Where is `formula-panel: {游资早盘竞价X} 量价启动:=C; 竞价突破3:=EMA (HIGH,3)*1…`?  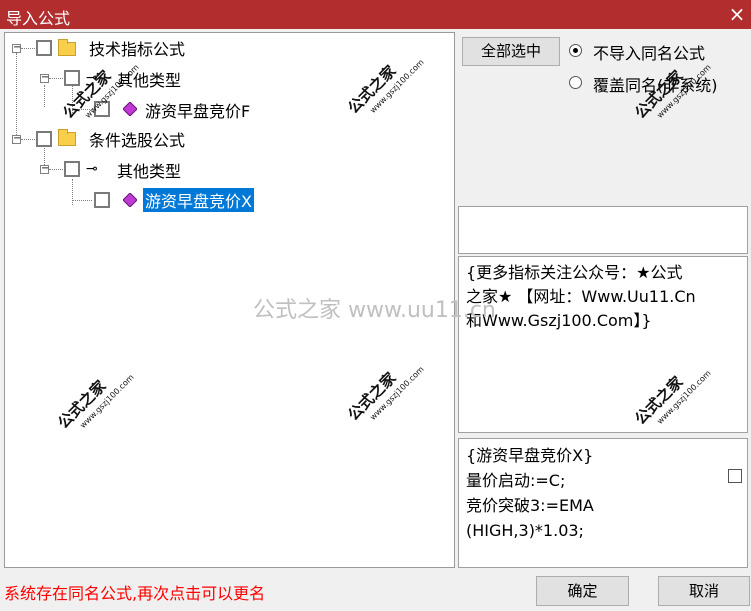
formula-panel: {游资早盘竞价X} 量价启动:=C; 竞价突破3:=EMA (HIGH,3)*1… is located at coordinates (603, 503).